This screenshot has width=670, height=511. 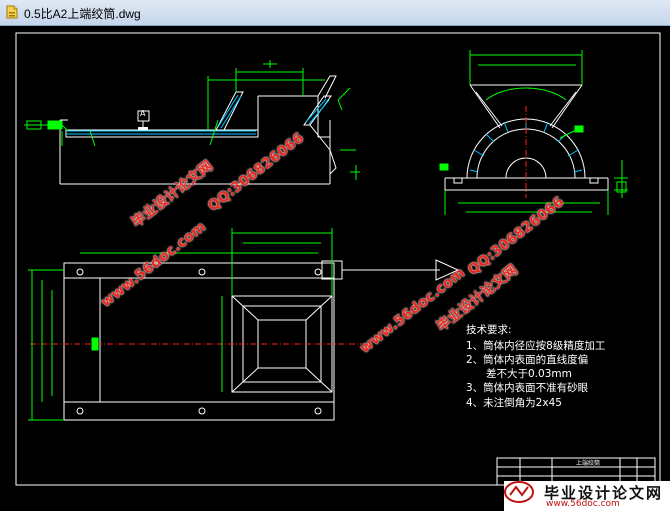 What do you see at coordinates (527, 388) in the screenshot?
I see `tech-item-3: 3、筒体内表面不准有砂眼` at bounding box center [527, 388].